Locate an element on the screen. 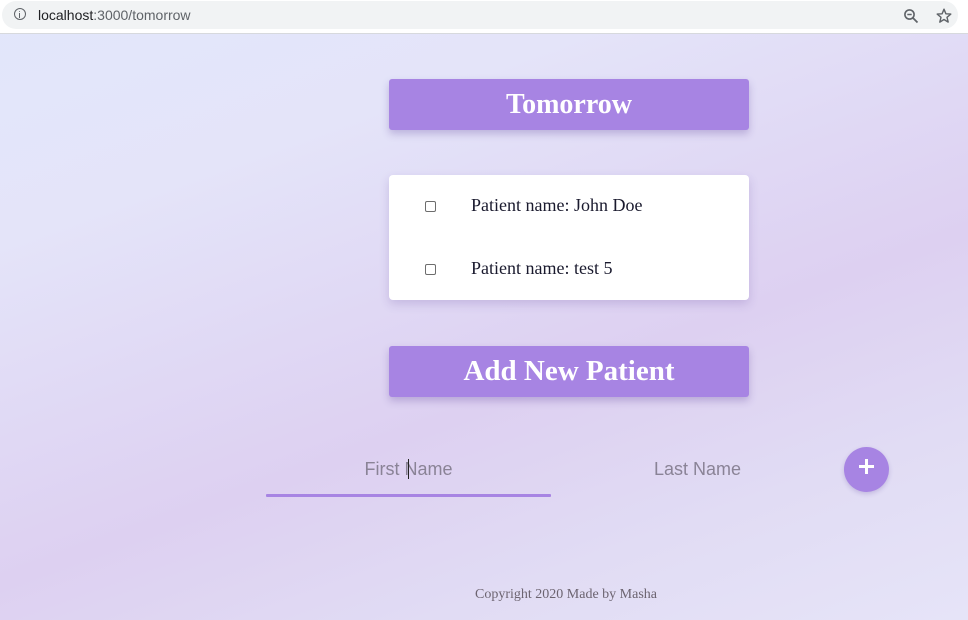 The height and width of the screenshot is (620, 968). url-text: localhost:3000/tomorrow is located at coordinates (114, 15).